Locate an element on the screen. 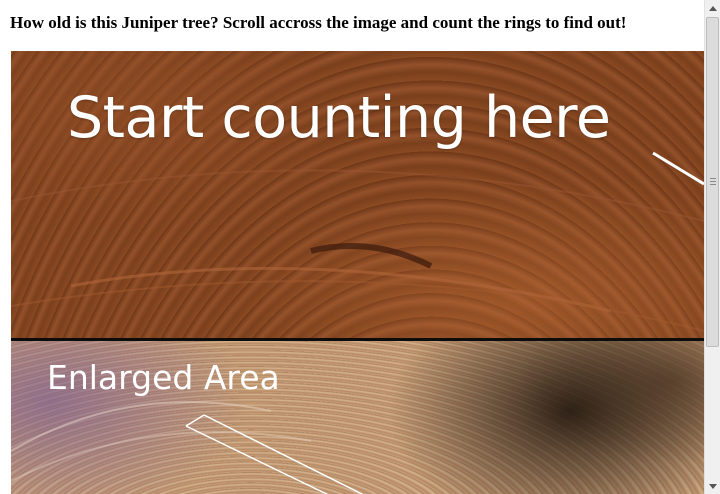 This screenshot has height=494, width=720. scrollbar-thumb is located at coordinates (712, 182).